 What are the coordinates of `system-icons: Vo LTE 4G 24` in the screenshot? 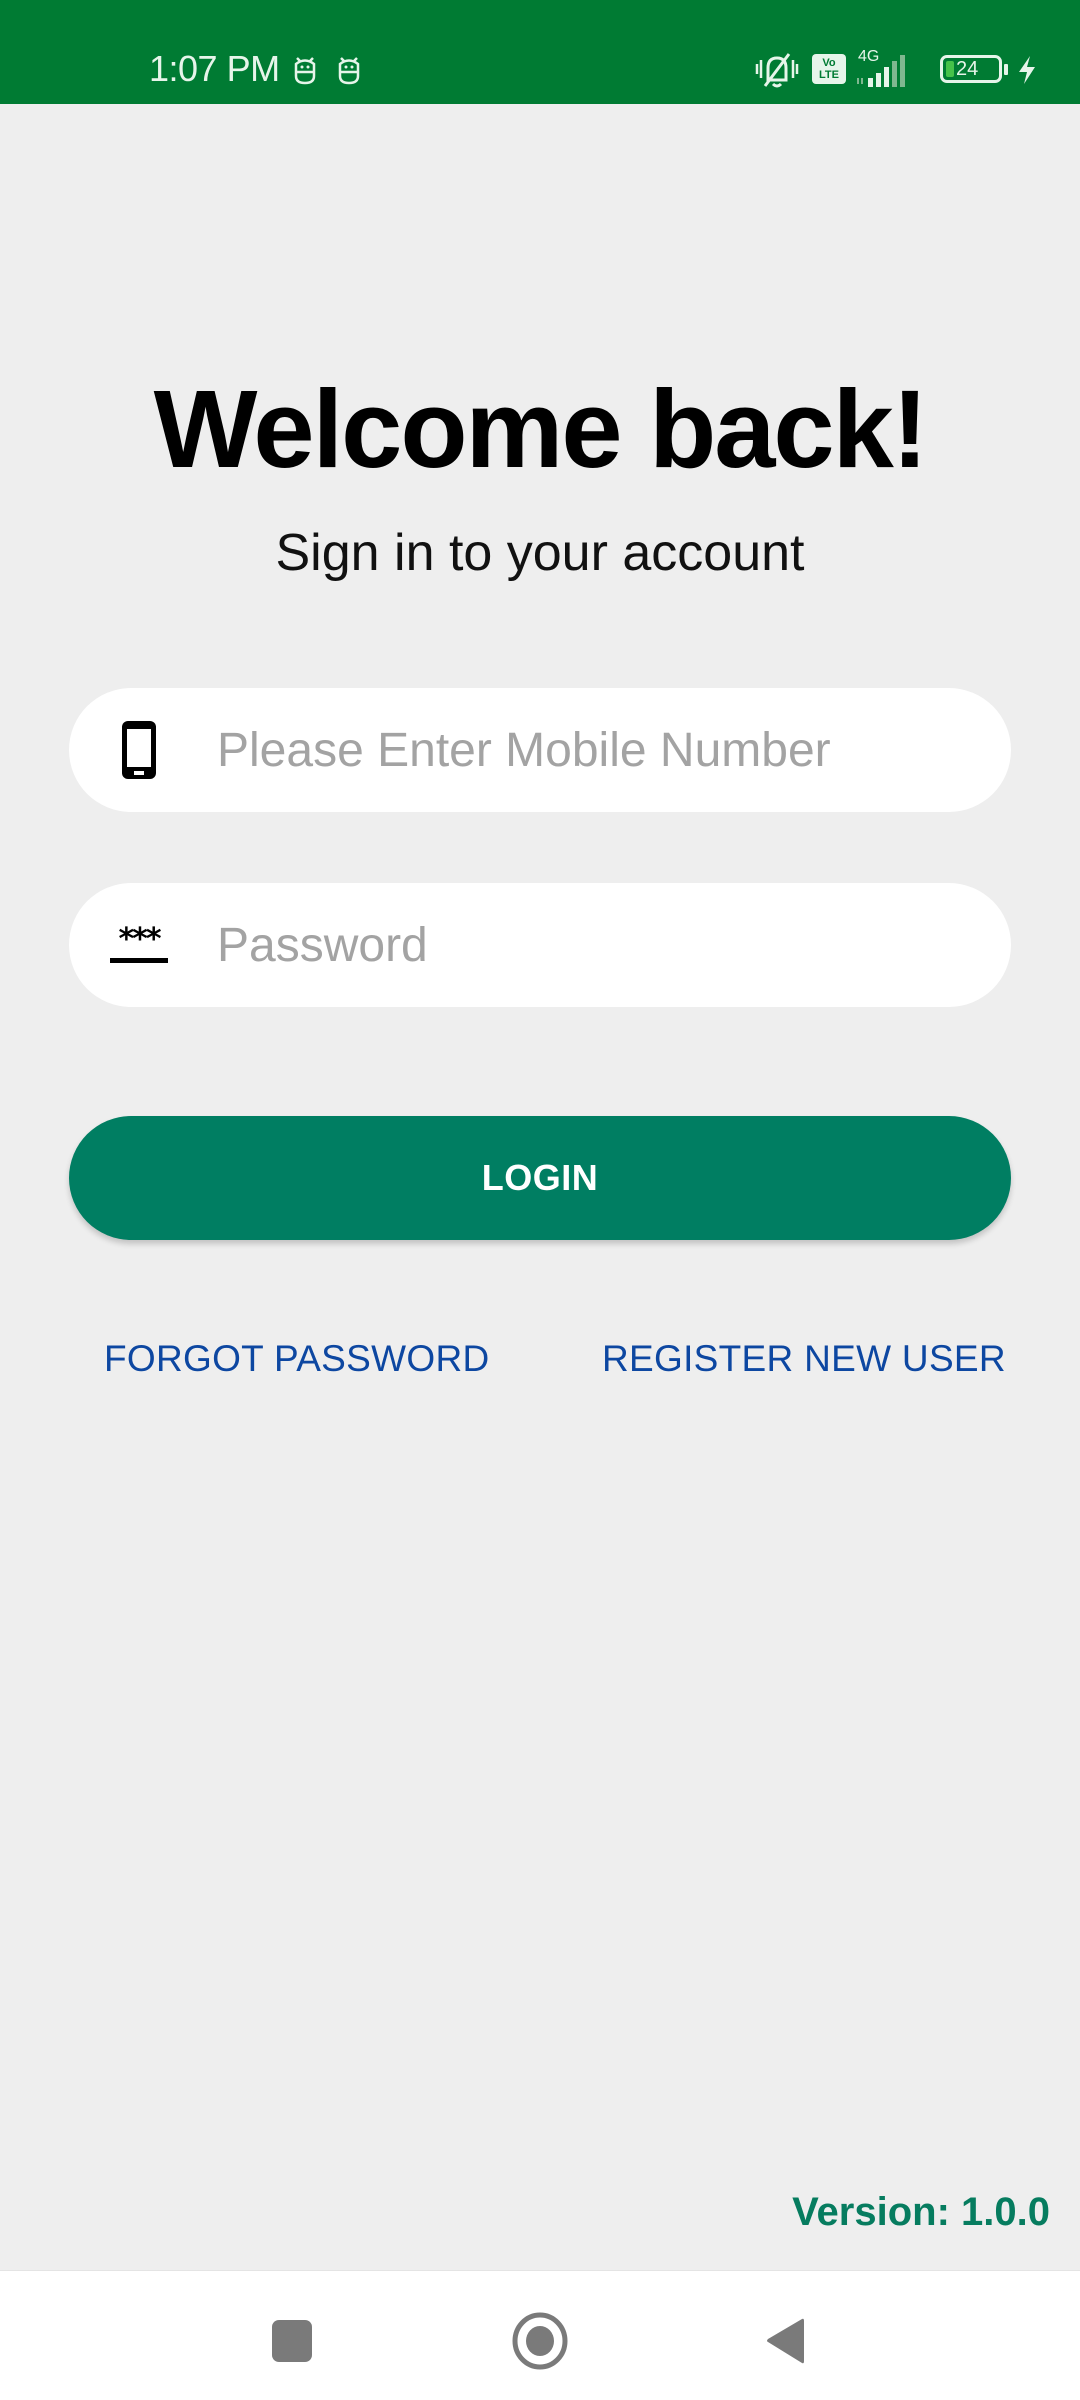 It's located at (915, 69).